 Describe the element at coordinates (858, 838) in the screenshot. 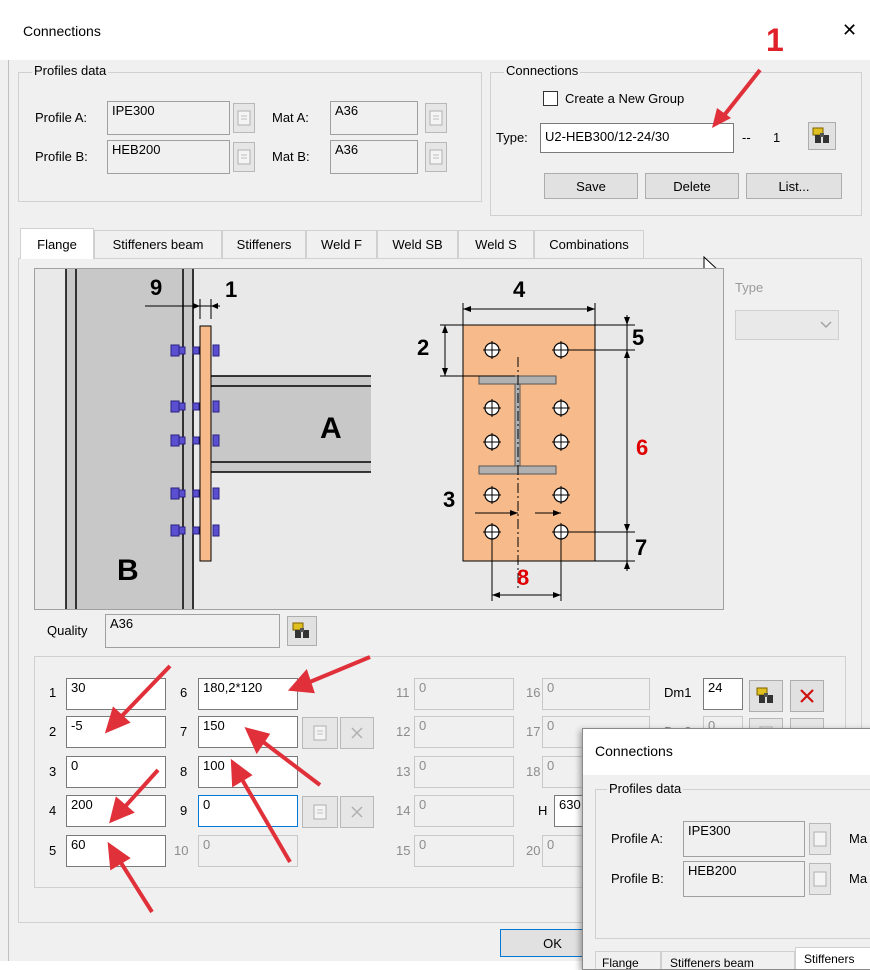

I see `overlay-mat-a-fragment: Ma` at that location.